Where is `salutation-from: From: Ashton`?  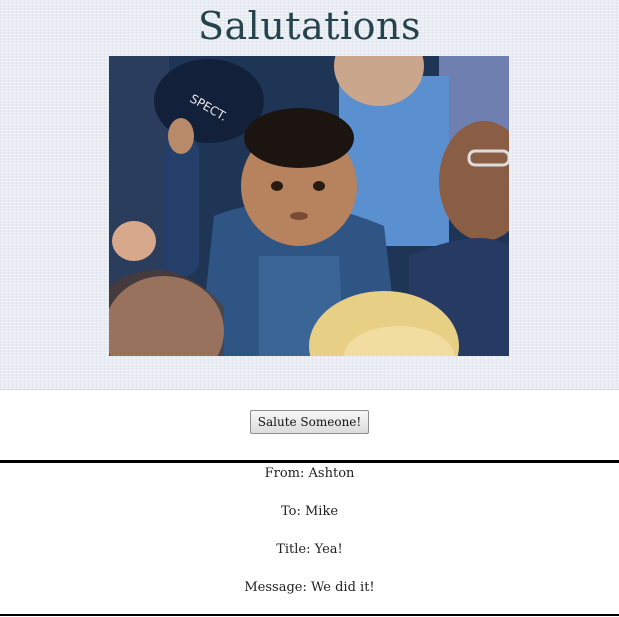
salutation-from: From: Ashton is located at coordinates (309, 473).